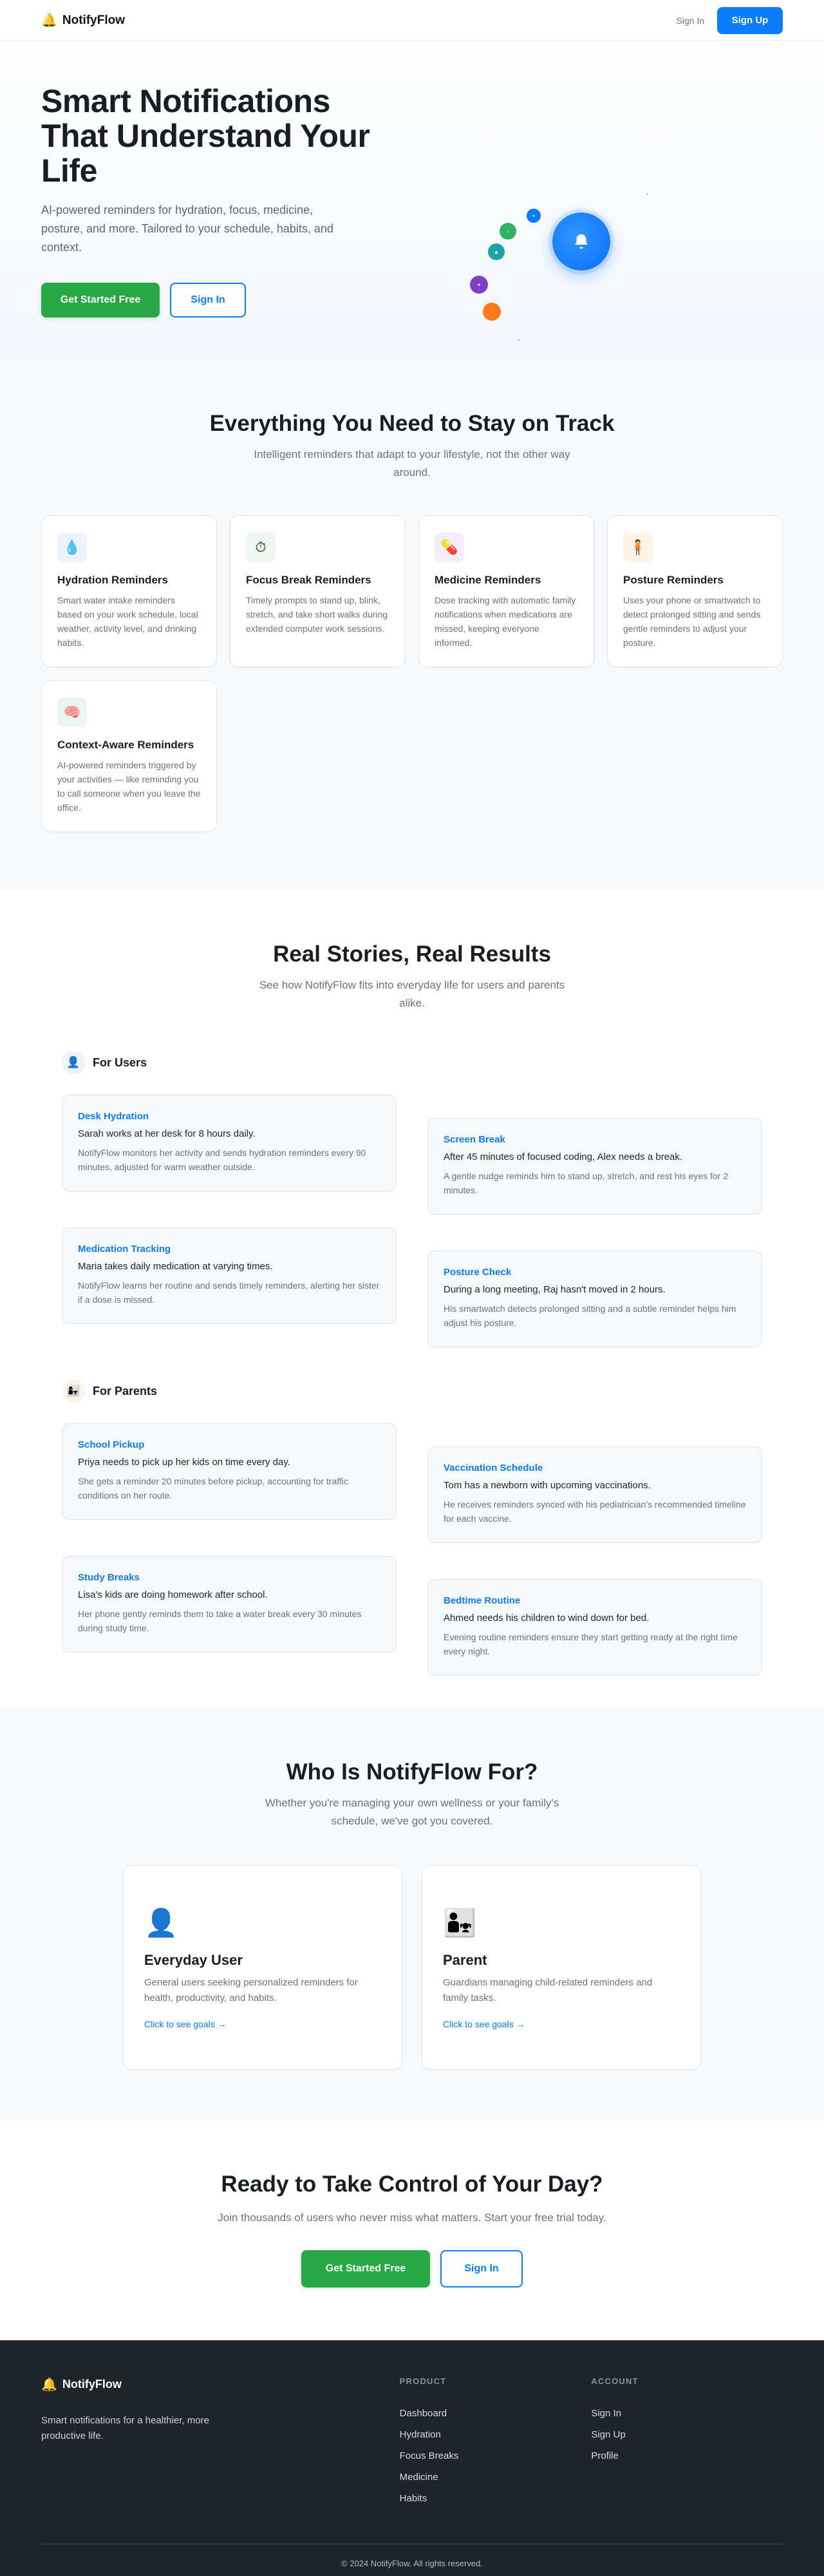 Image resolution: width=824 pixels, height=2576 pixels. I want to click on water-drop-icon: 💧, so click(72, 547).